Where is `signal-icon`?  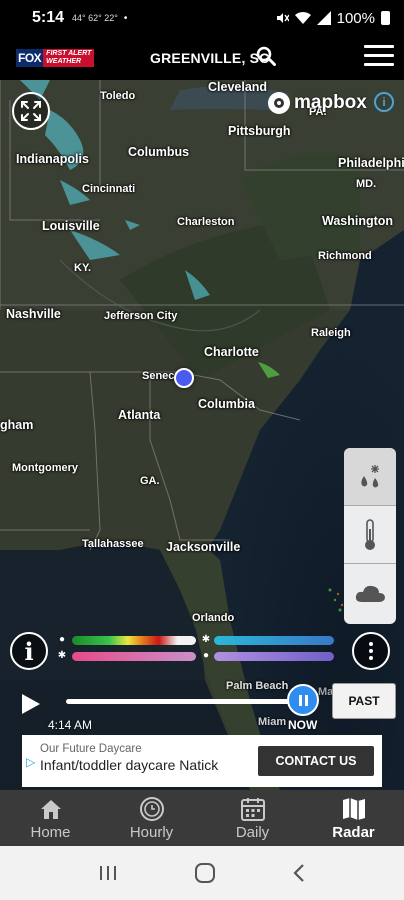
signal-icon is located at coordinates (323, 18).